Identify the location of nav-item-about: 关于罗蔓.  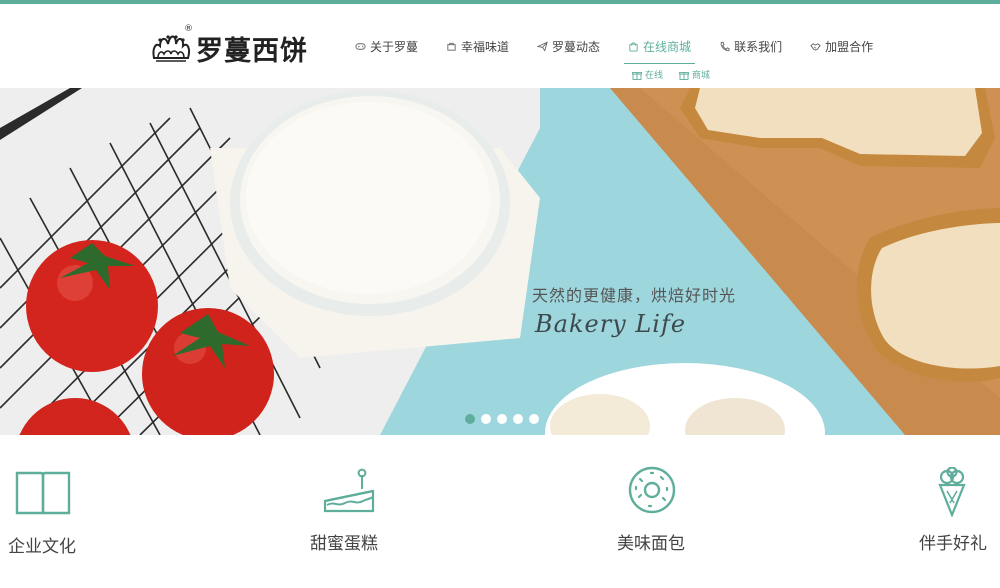
(386, 46).